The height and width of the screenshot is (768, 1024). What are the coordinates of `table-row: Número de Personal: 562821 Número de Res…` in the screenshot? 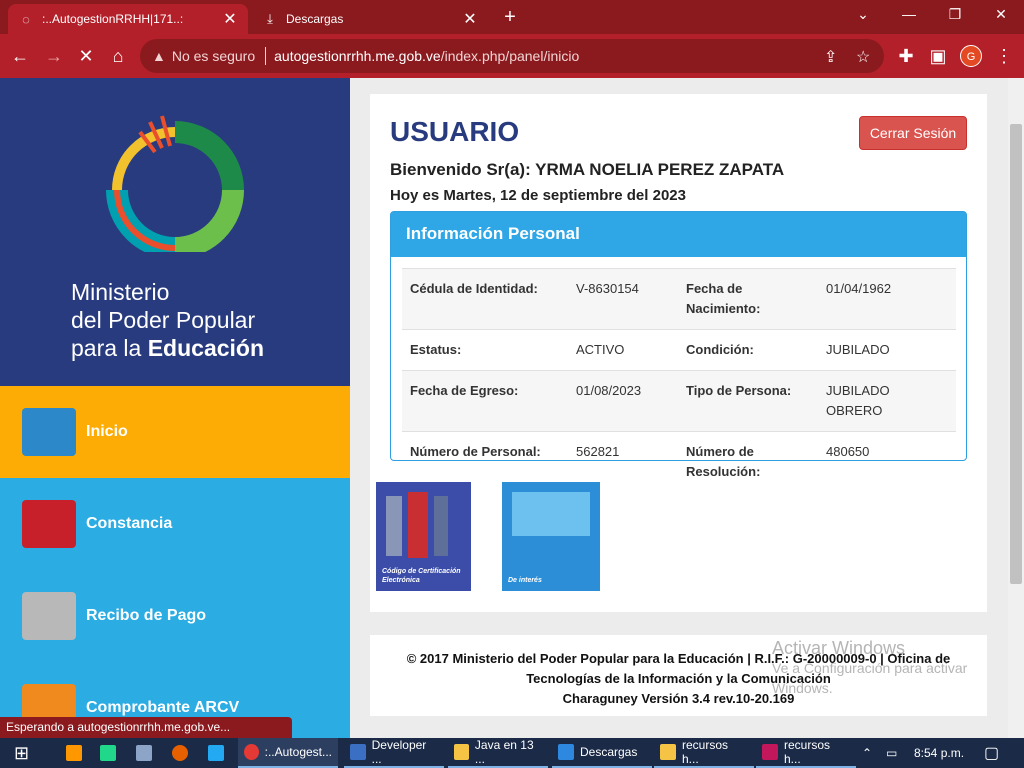 It's located at (679, 461).